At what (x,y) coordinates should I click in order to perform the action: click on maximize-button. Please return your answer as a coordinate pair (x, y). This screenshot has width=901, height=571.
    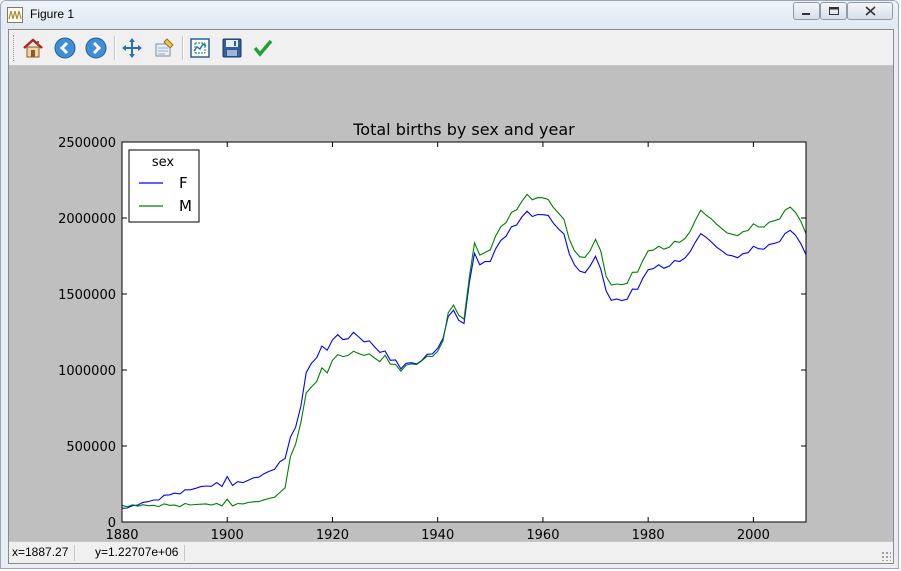
    Looking at the image, I should click on (833, 11).